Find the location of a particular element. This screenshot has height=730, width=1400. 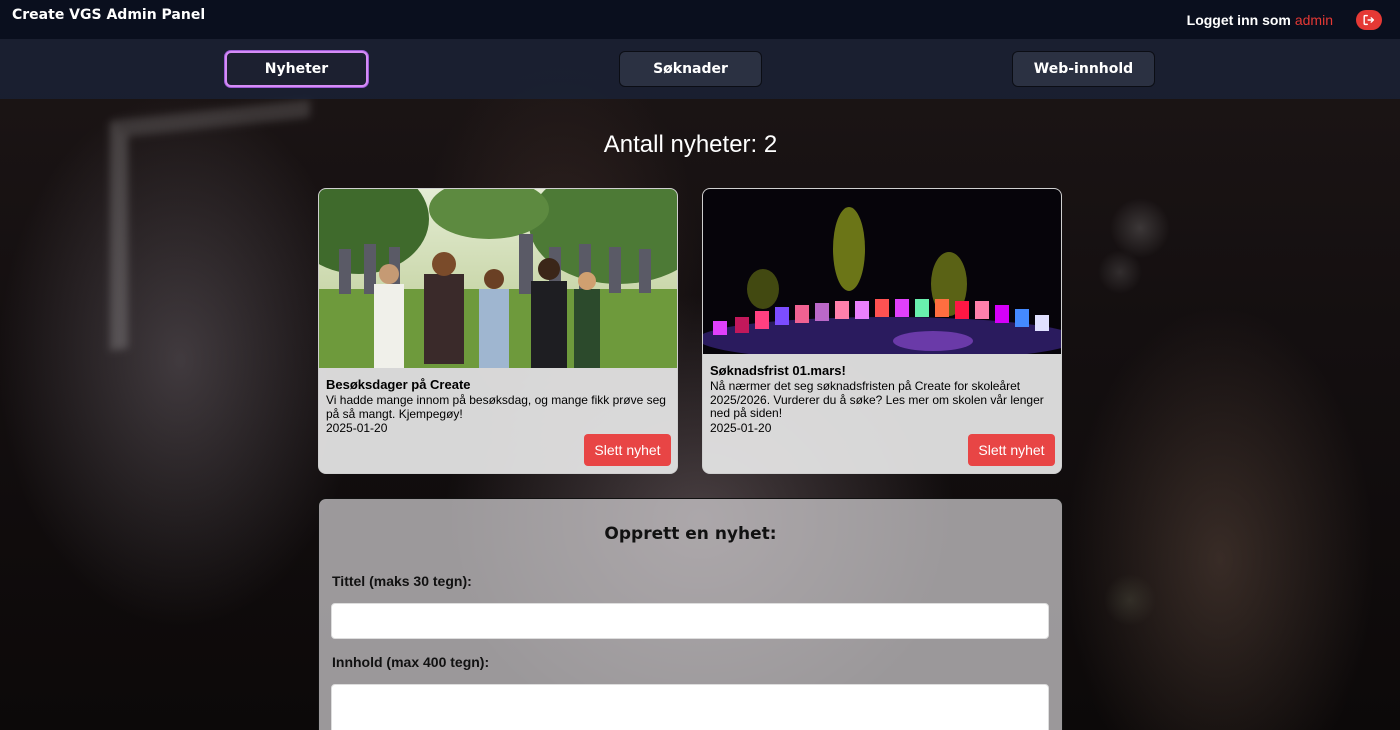

form-title: Opprett en nyhet: is located at coordinates (690, 534).